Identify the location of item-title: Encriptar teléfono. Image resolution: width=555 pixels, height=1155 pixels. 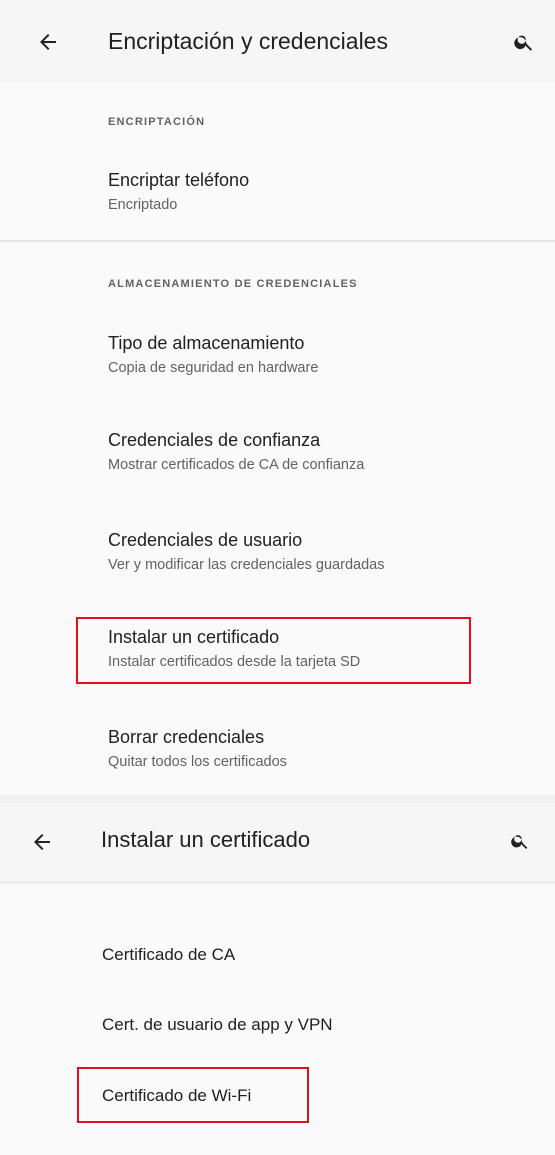
(179, 180).